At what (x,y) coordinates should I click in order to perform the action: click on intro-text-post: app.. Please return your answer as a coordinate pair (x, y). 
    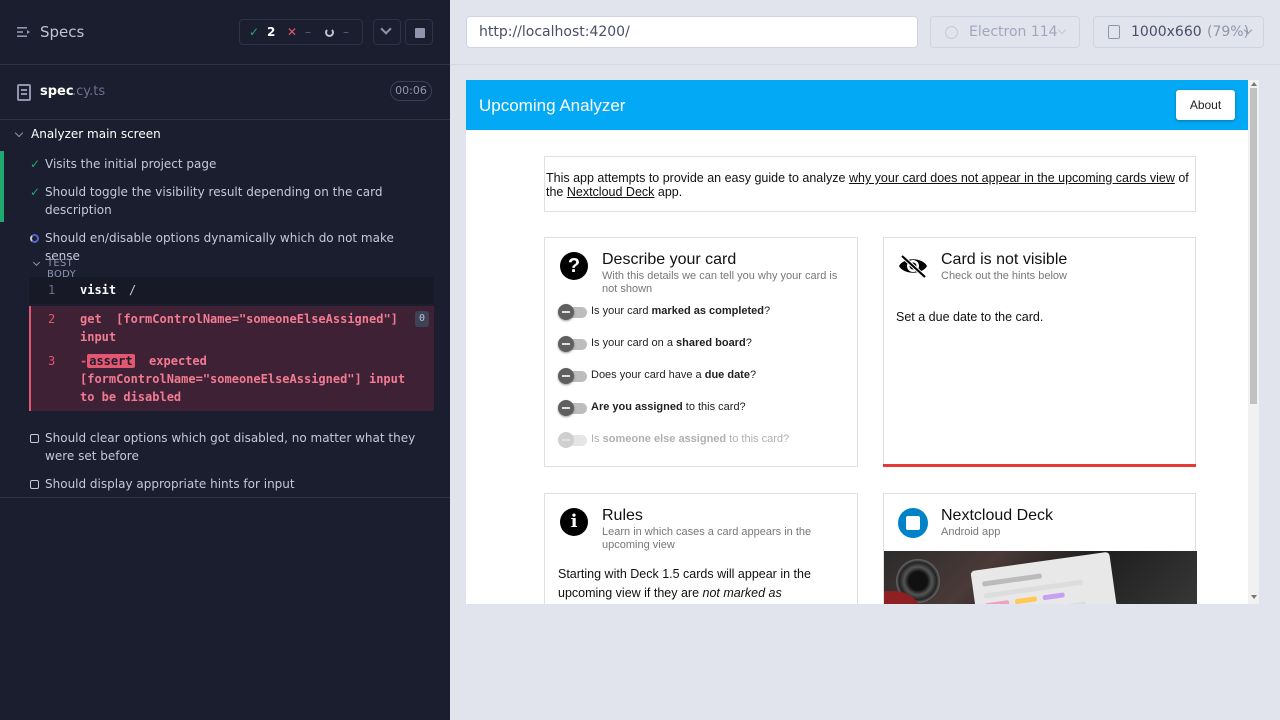
    Looking at the image, I should click on (668, 192).